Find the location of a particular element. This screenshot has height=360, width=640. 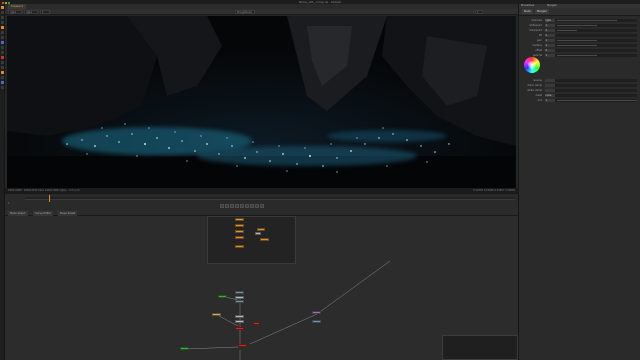

3d-tool-icon is located at coordinates (2, 52).